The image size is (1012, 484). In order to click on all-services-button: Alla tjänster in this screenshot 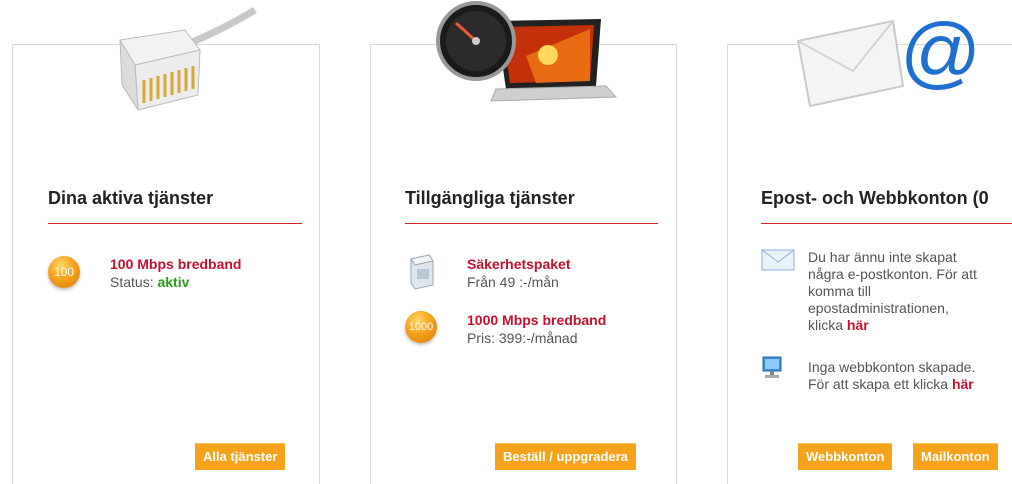, I will do `click(240, 456)`.